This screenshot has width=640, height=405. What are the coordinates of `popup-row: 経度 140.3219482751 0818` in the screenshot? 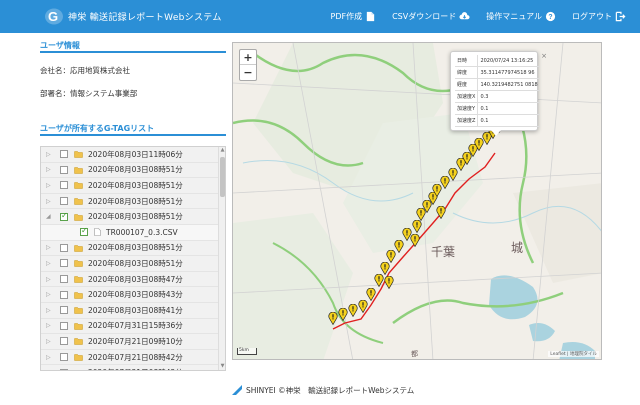 It's located at (497, 84).